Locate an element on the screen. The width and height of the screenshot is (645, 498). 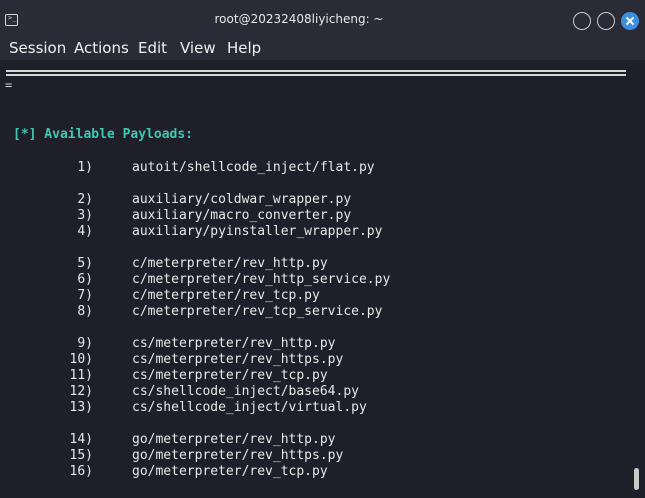
payload-path: auxiliary/pyinstaller_wrapper.py is located at coordinates (257, 231).